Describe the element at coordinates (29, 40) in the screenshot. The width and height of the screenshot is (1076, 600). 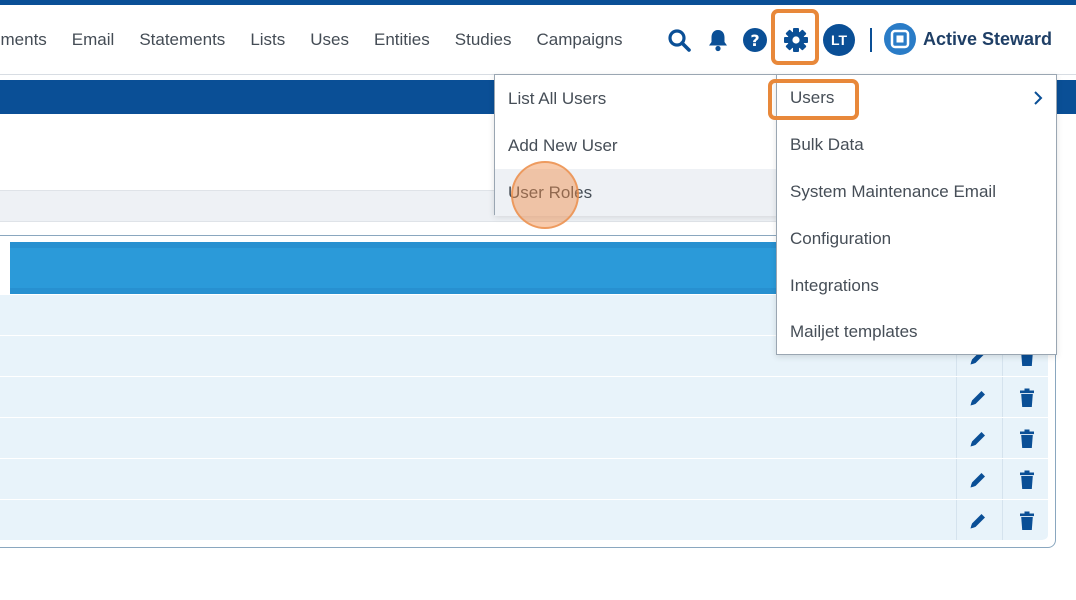
I see `nav-link-documents: ments` at that location.